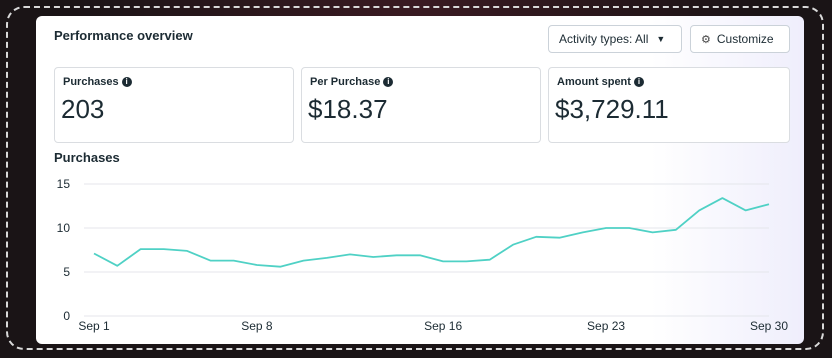  What do you see at coordinates (91, 82) in the screenshot?
I see `metric-label: Purchases` at bounding box center [91, 82].